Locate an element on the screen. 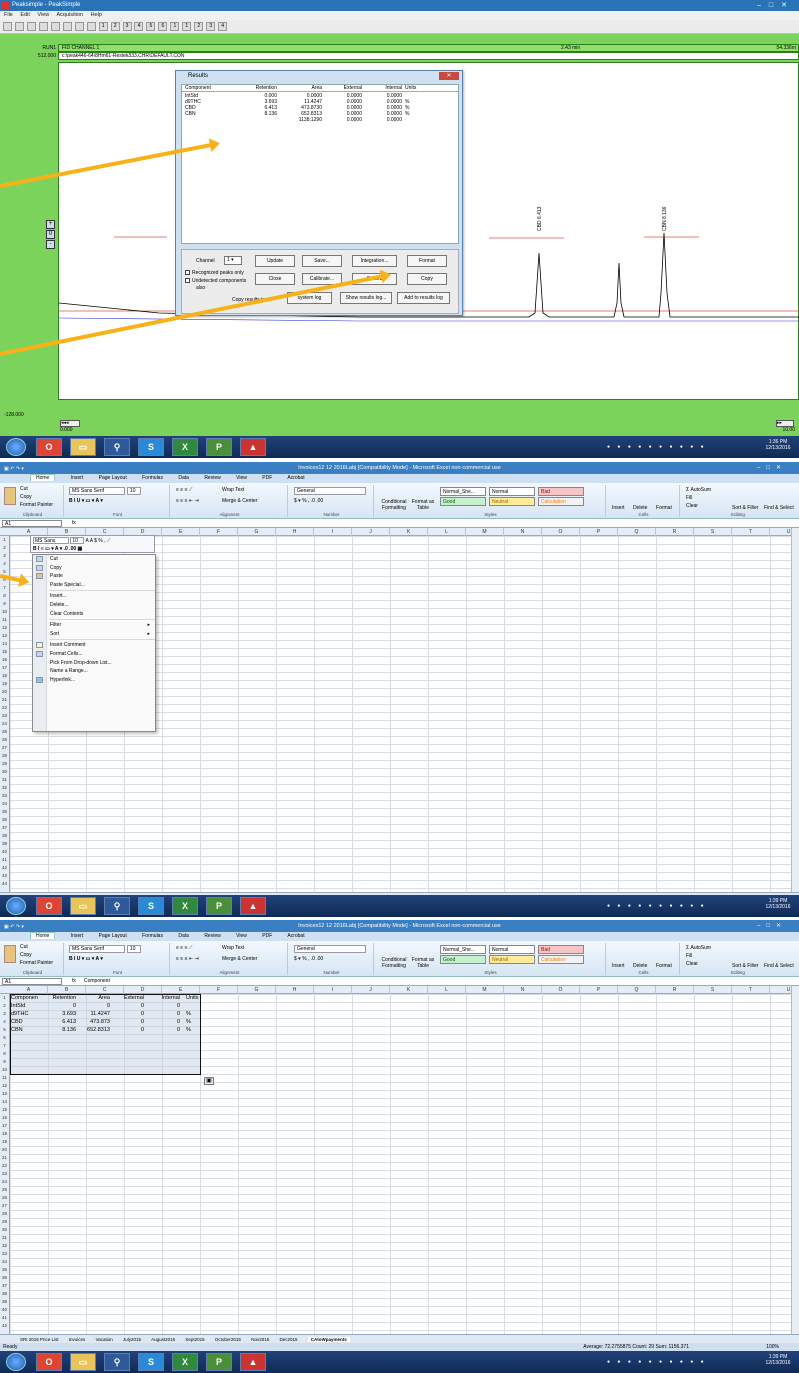  row-header: 6 is located at coordinates (4, 1038).